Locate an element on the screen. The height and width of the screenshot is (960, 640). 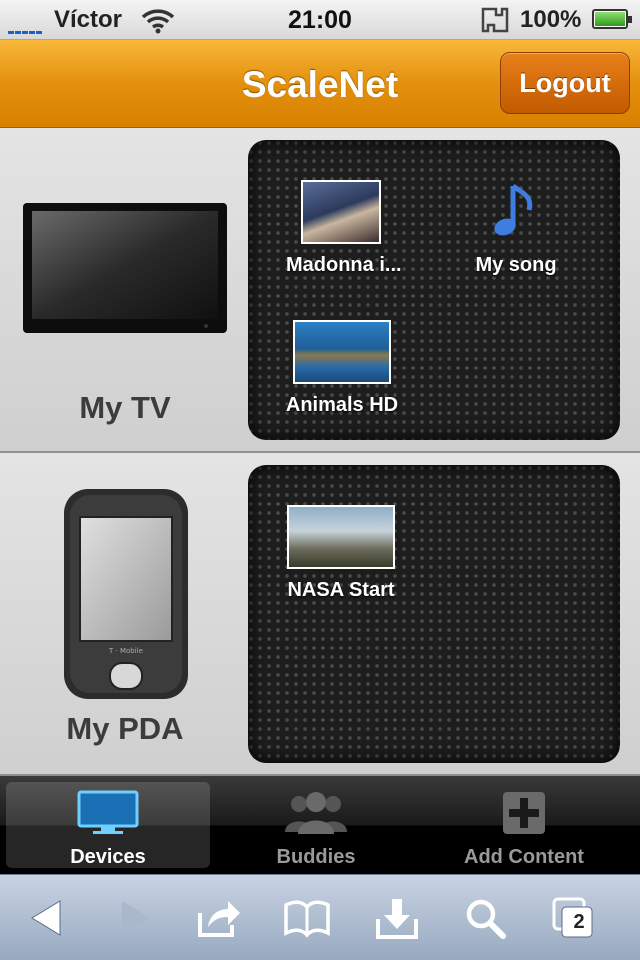
content-item-my-song: My song is located at coordinates (516, 228).